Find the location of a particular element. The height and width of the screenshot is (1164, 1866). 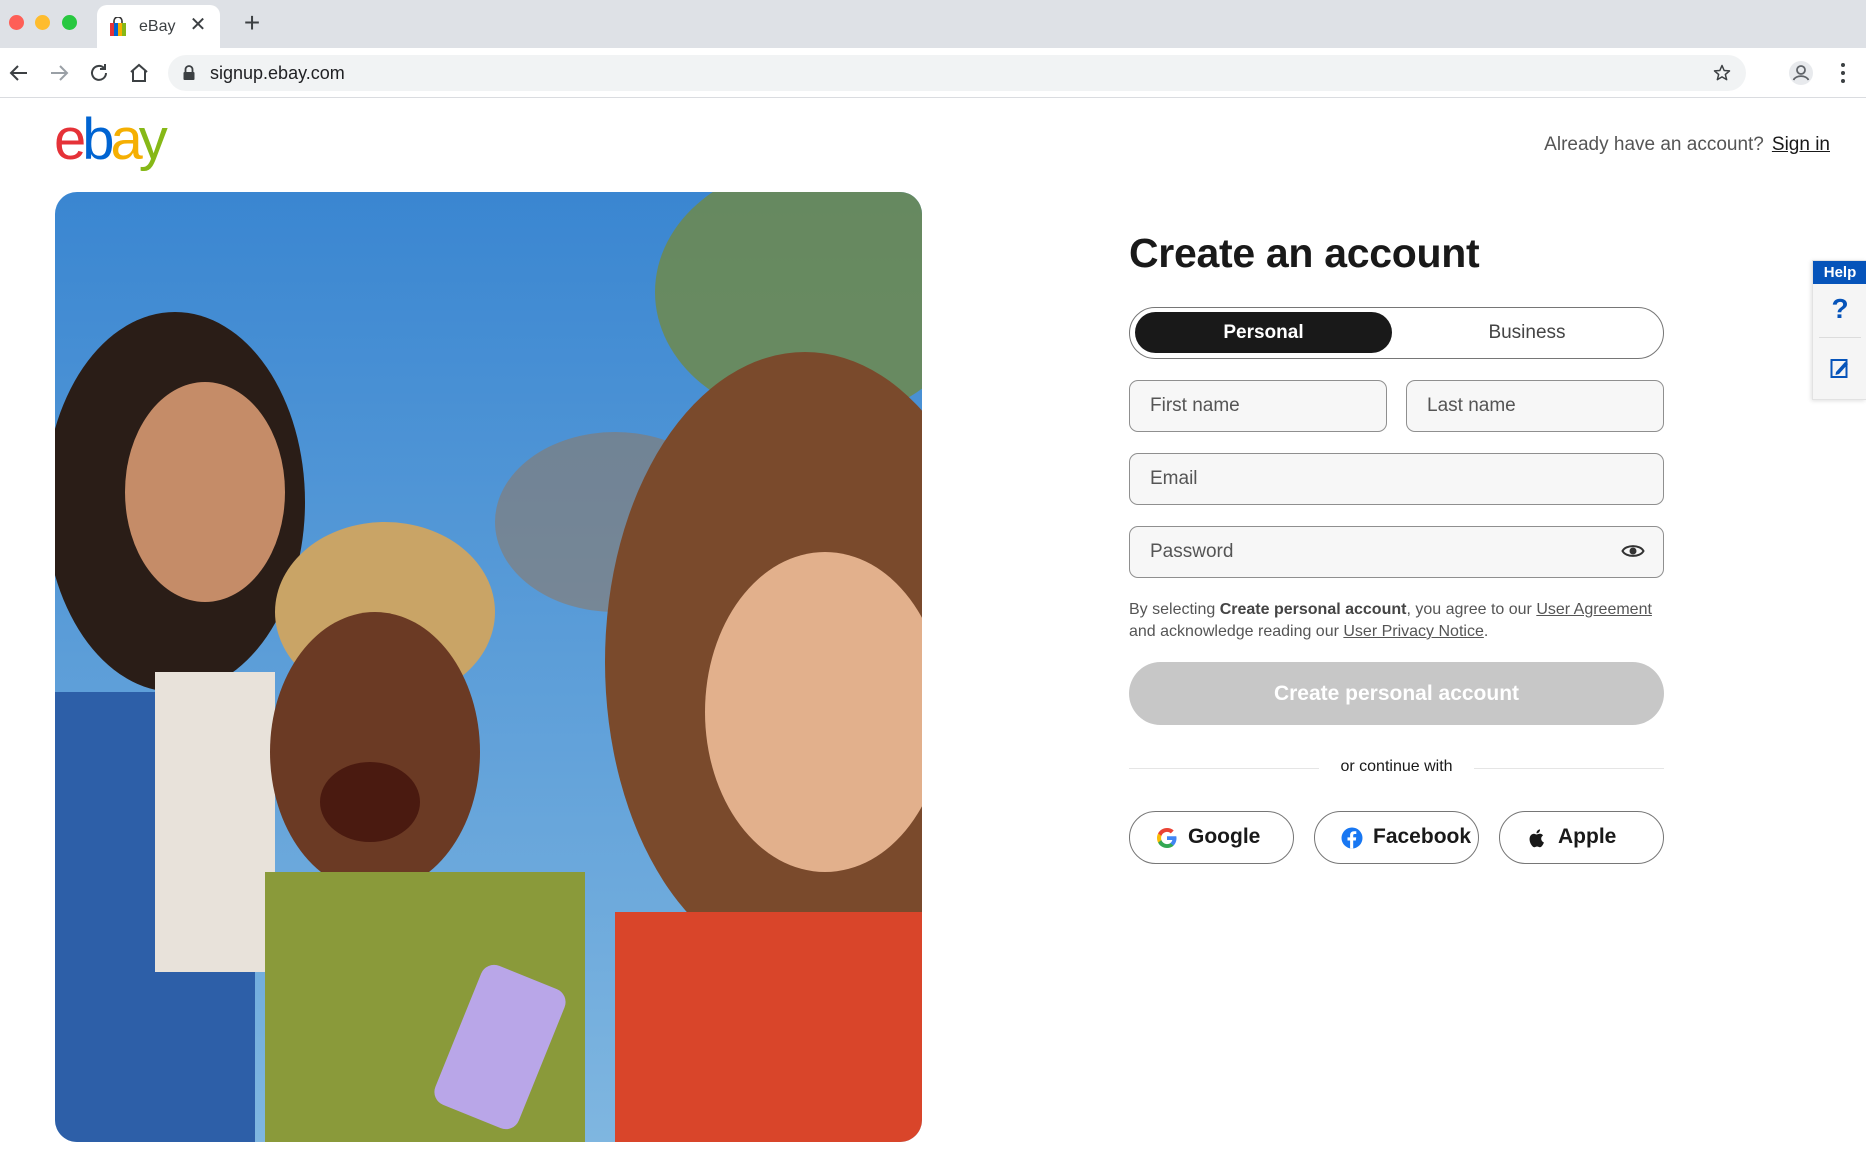

google-icon is located at coordinates (1167, 838).